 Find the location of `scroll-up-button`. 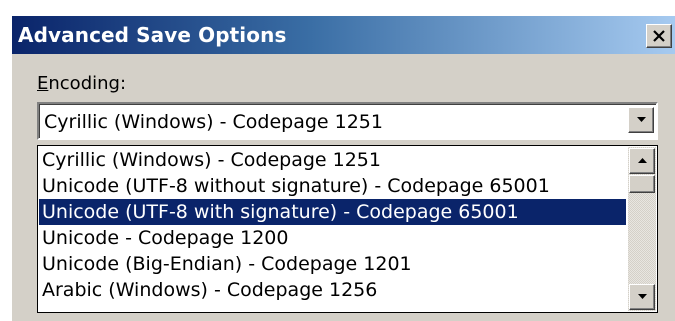

scroll-up-button is located at coordinates (642, 161).